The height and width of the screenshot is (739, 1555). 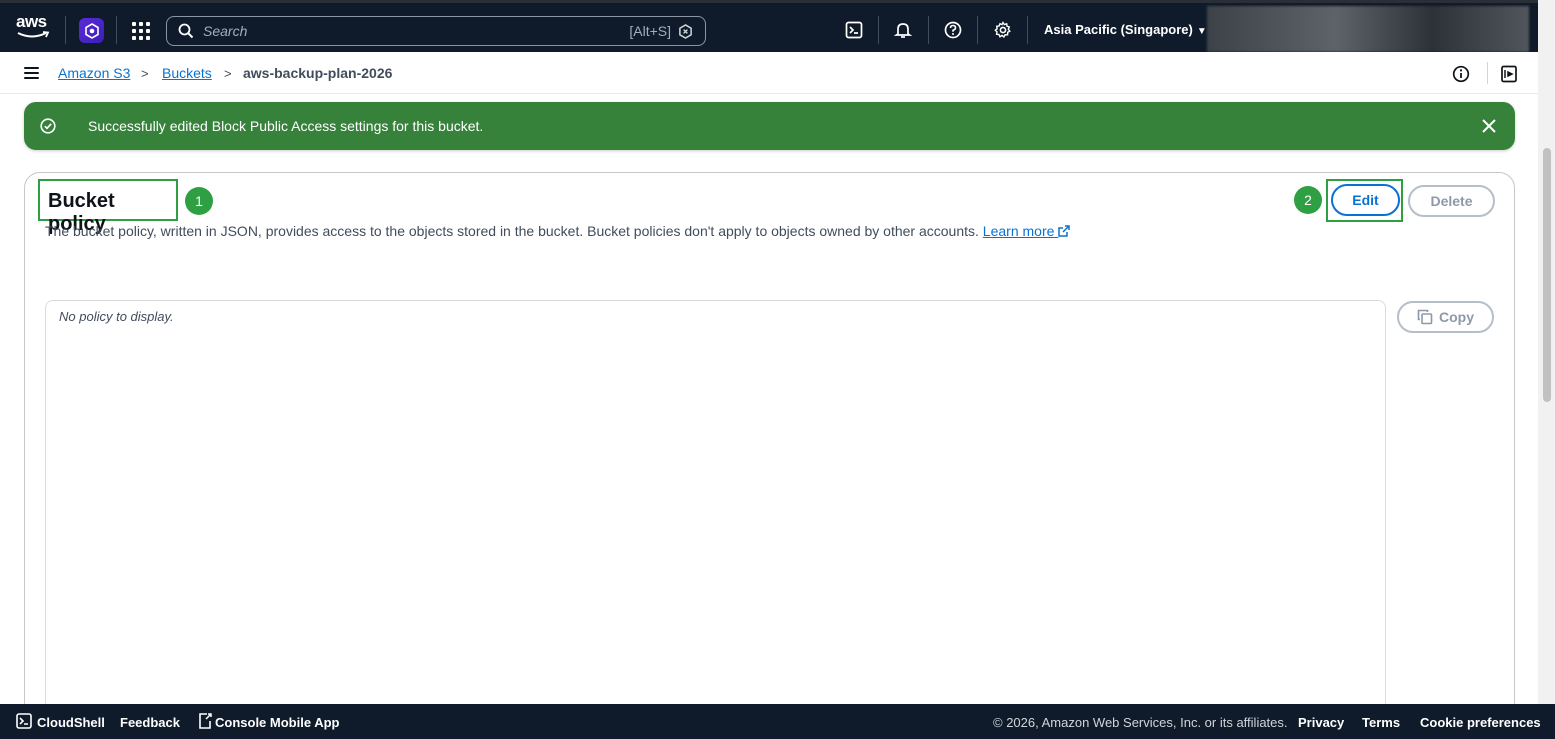 I want to click on annotation-badge-2: 2, so click(x=1308, y=200).